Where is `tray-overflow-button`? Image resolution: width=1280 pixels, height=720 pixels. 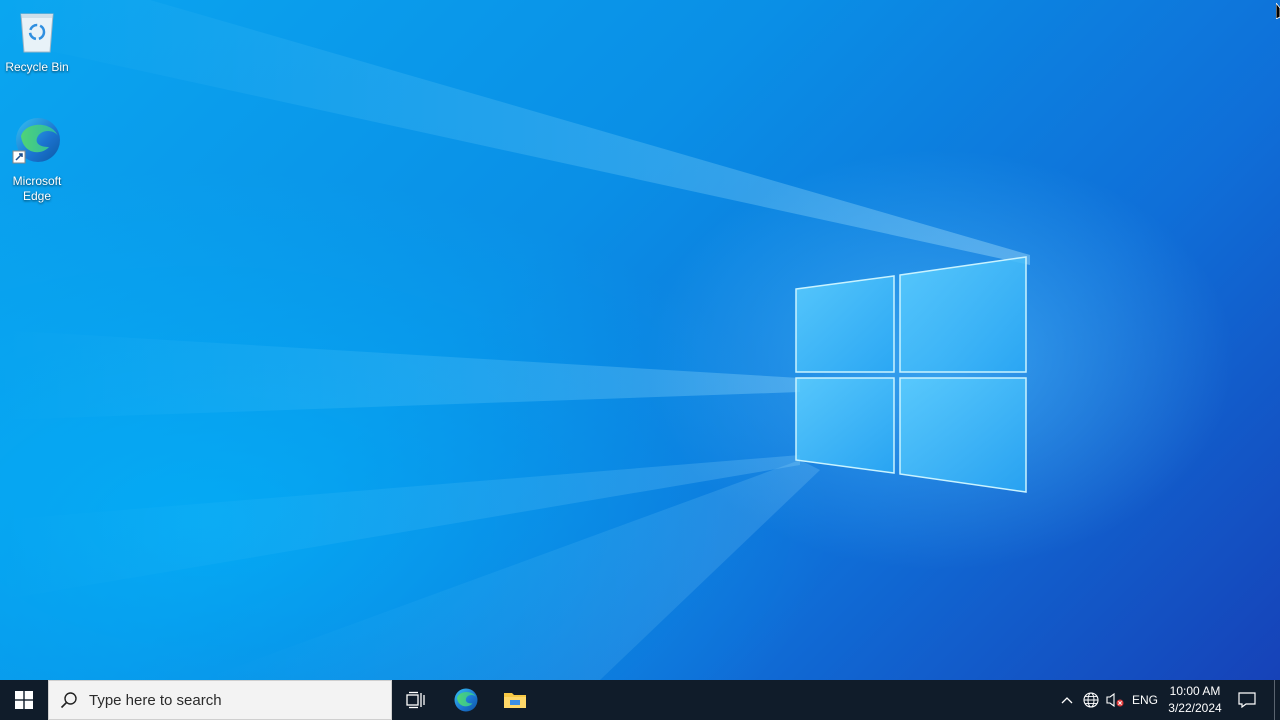
tray-overflow-button is located at coordinates (1067, 700).